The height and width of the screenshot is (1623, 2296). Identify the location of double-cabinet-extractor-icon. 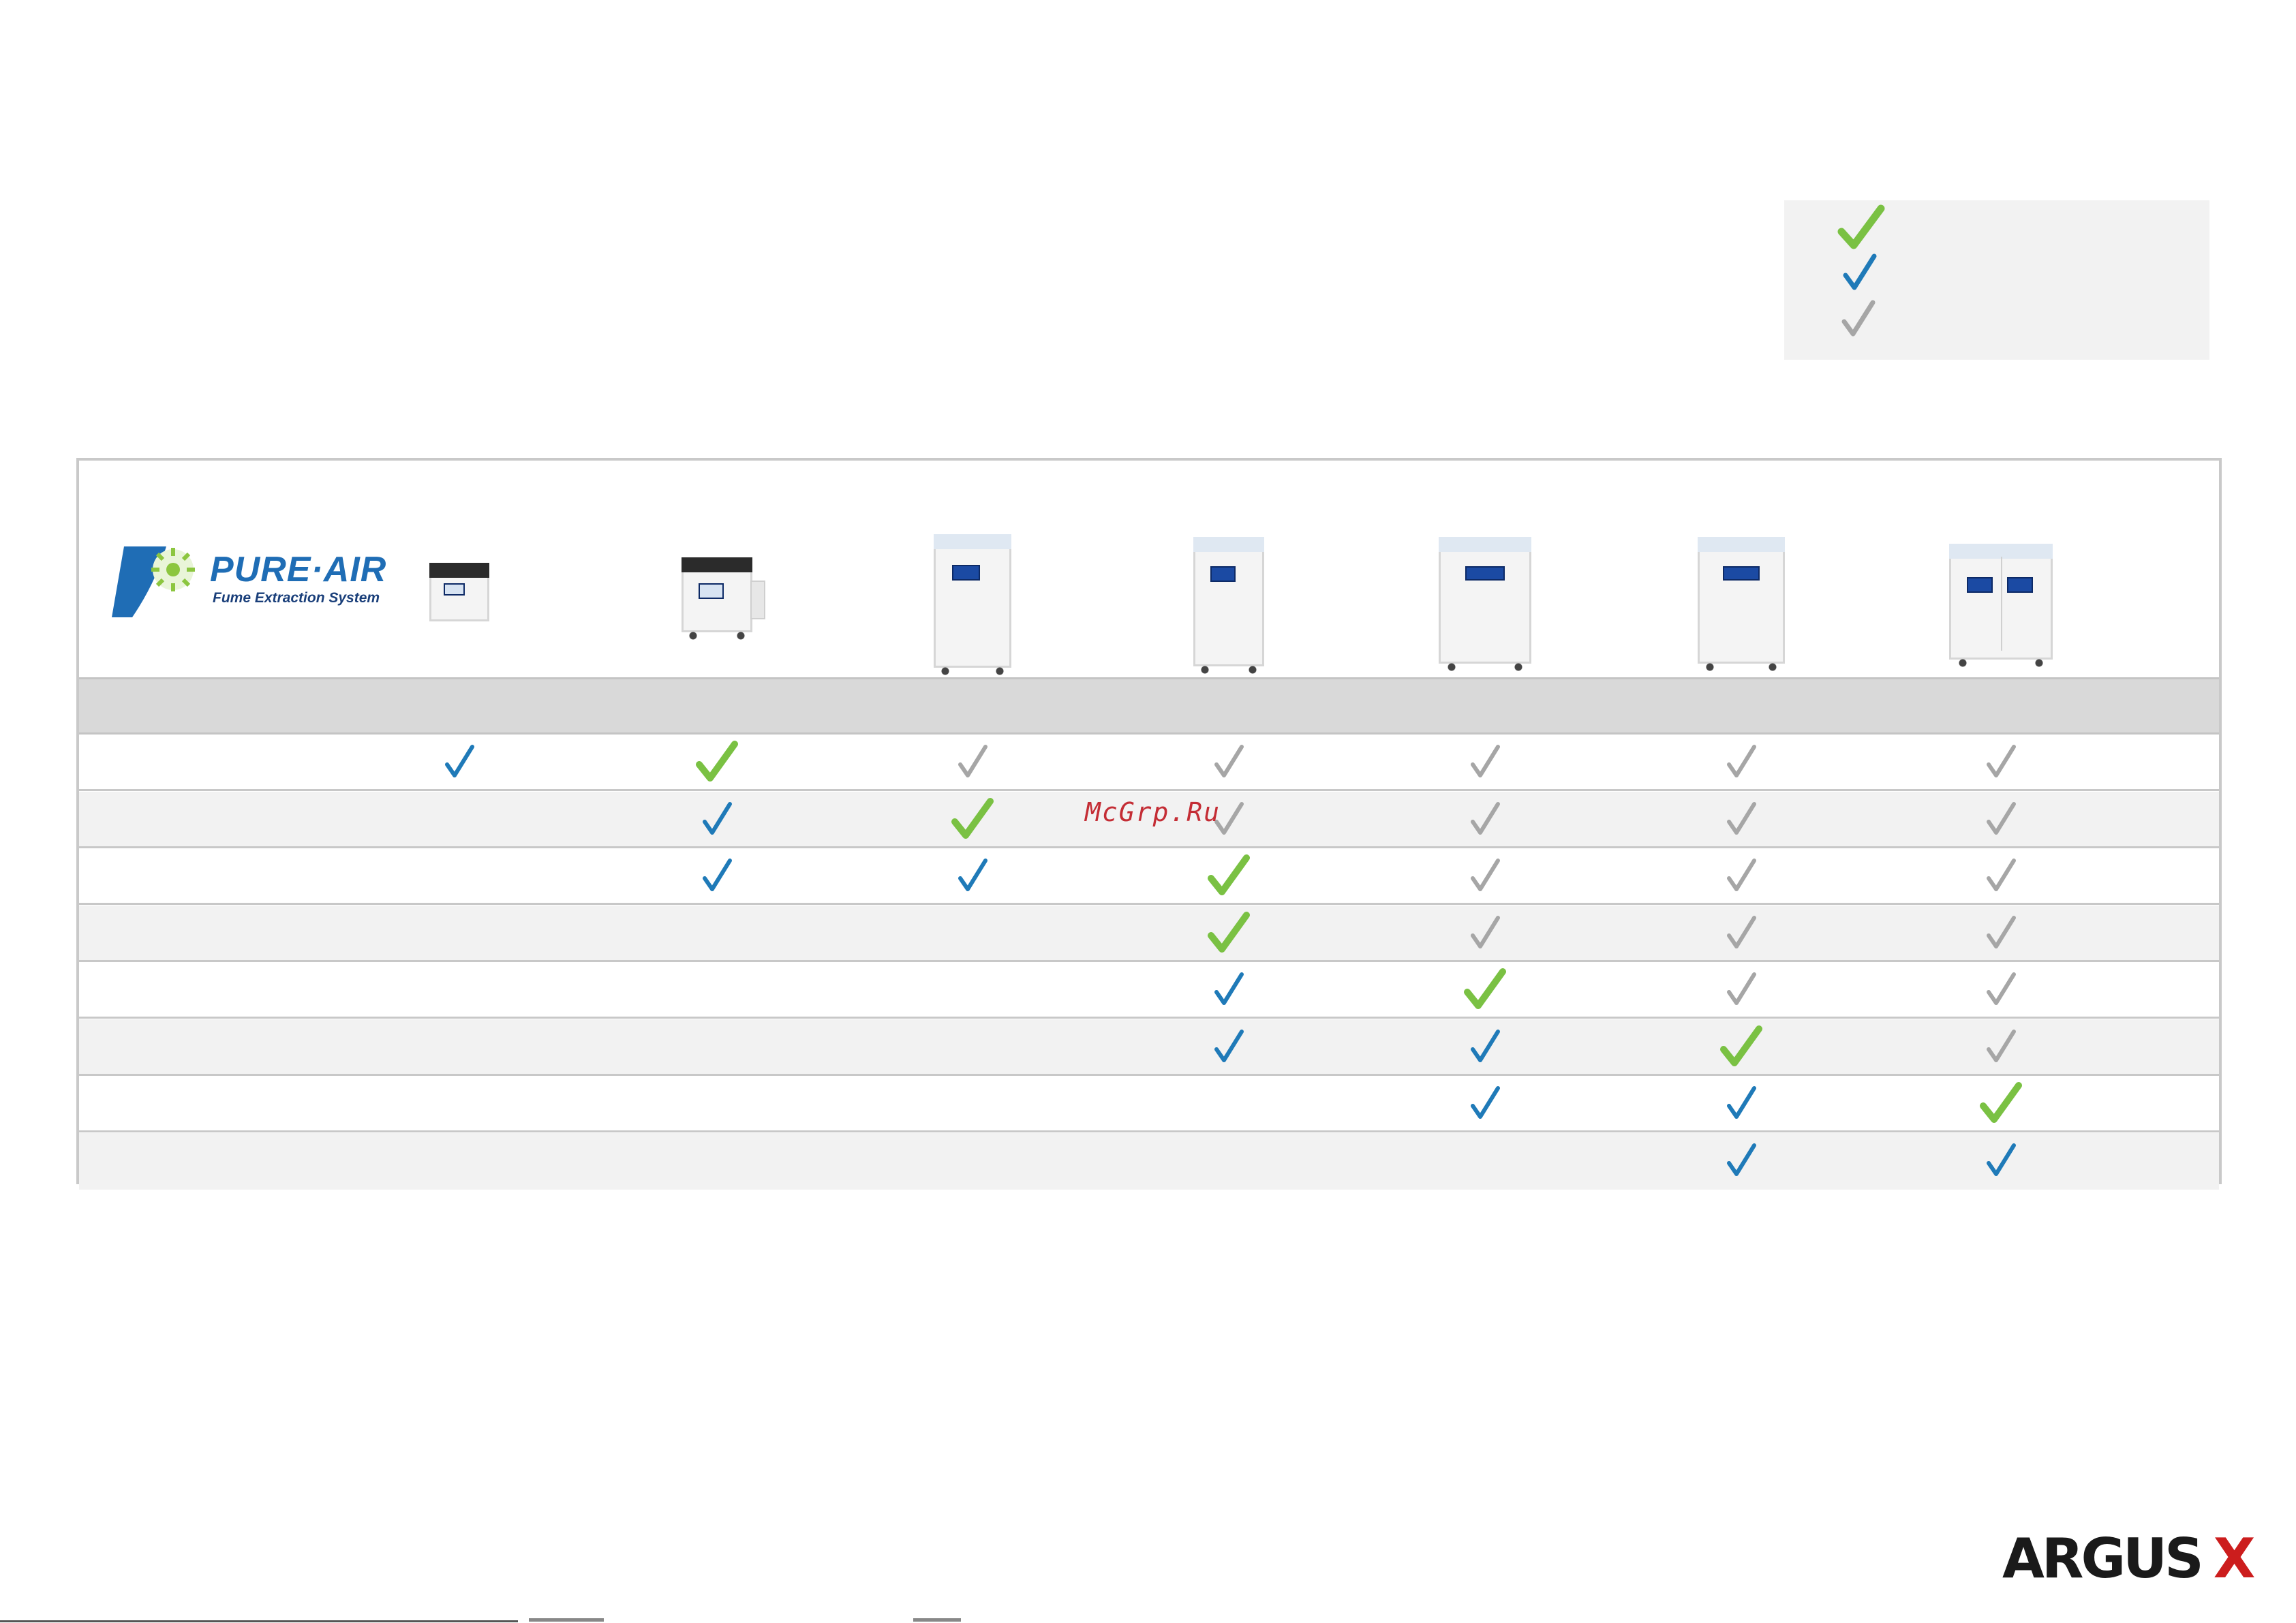
(2001, 605).